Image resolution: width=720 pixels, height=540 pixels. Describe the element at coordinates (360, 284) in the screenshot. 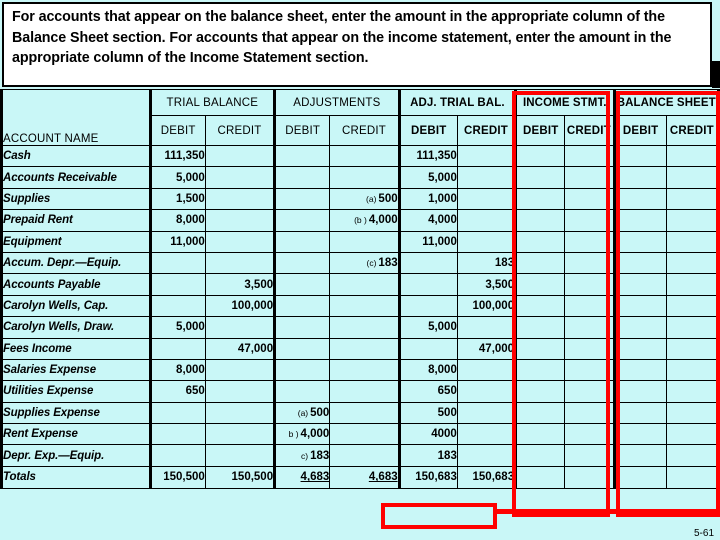

I see `table-row: Accounts Payable 3,500 3,500` at that location.